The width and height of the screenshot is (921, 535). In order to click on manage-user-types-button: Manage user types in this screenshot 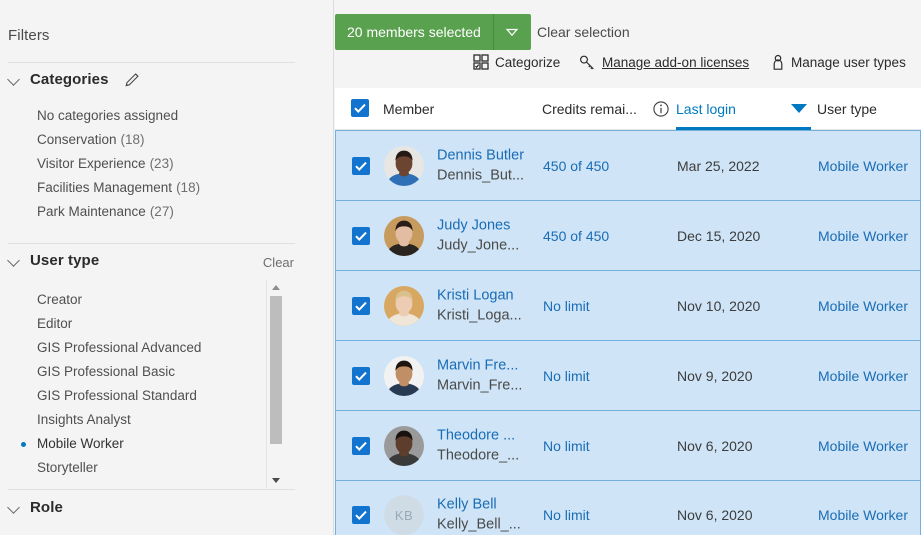, I will do `click(838, 62)`.